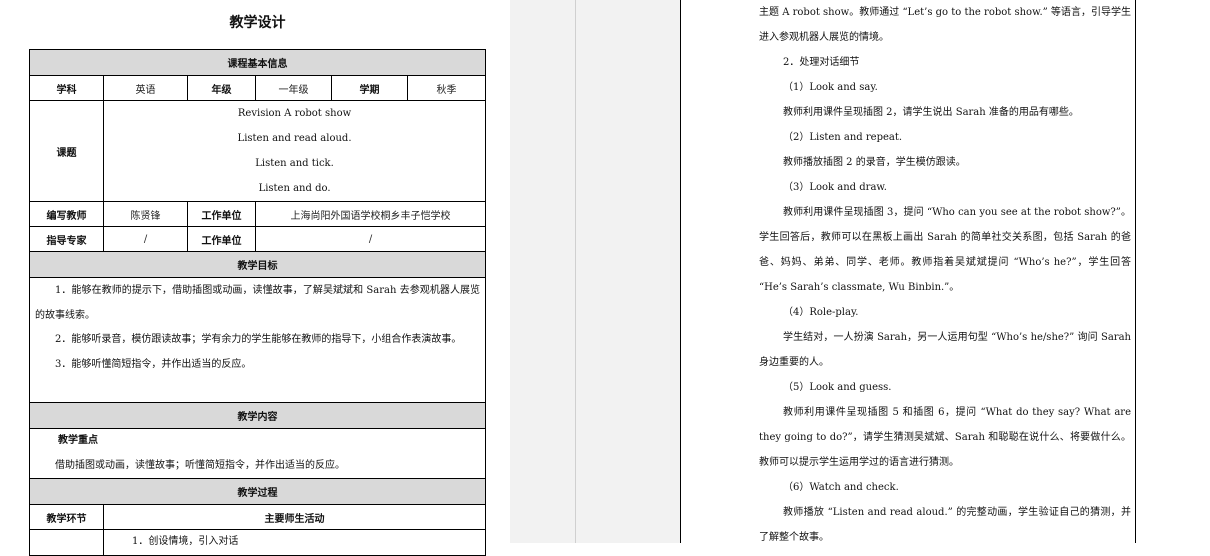  Describe the element at coordinates (294, 517) in the screenshot. I see `process-col-activities: 主要师生活动` at that location.